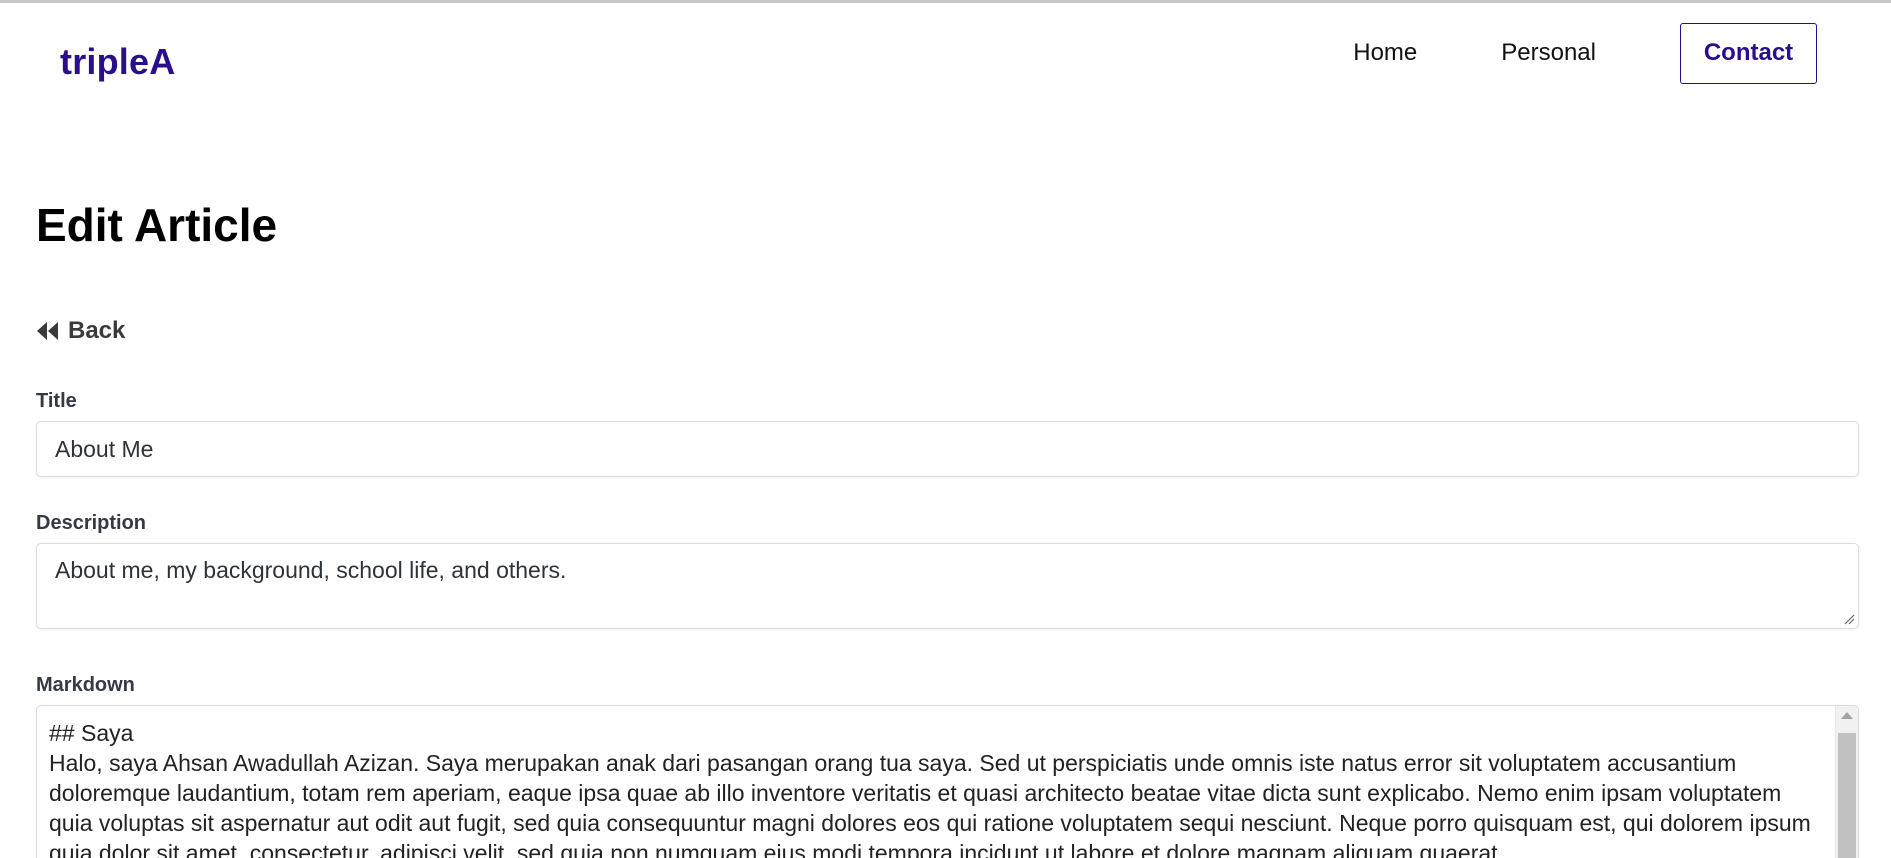 Image resolution: width=1891 pixels, height=858 pixels. I want to click on main-nav: Home Personal Contact, so click(1585, 53).